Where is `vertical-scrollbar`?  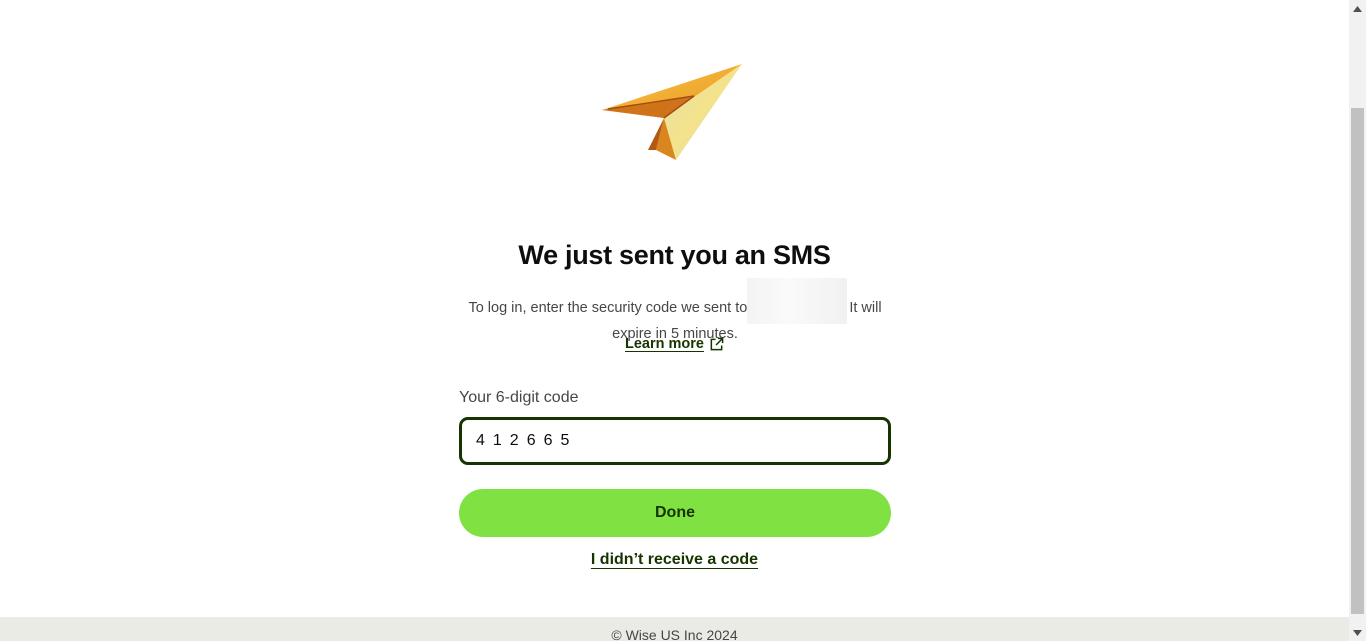
vertical-scrollbar is located at coordinates (1357, 320).